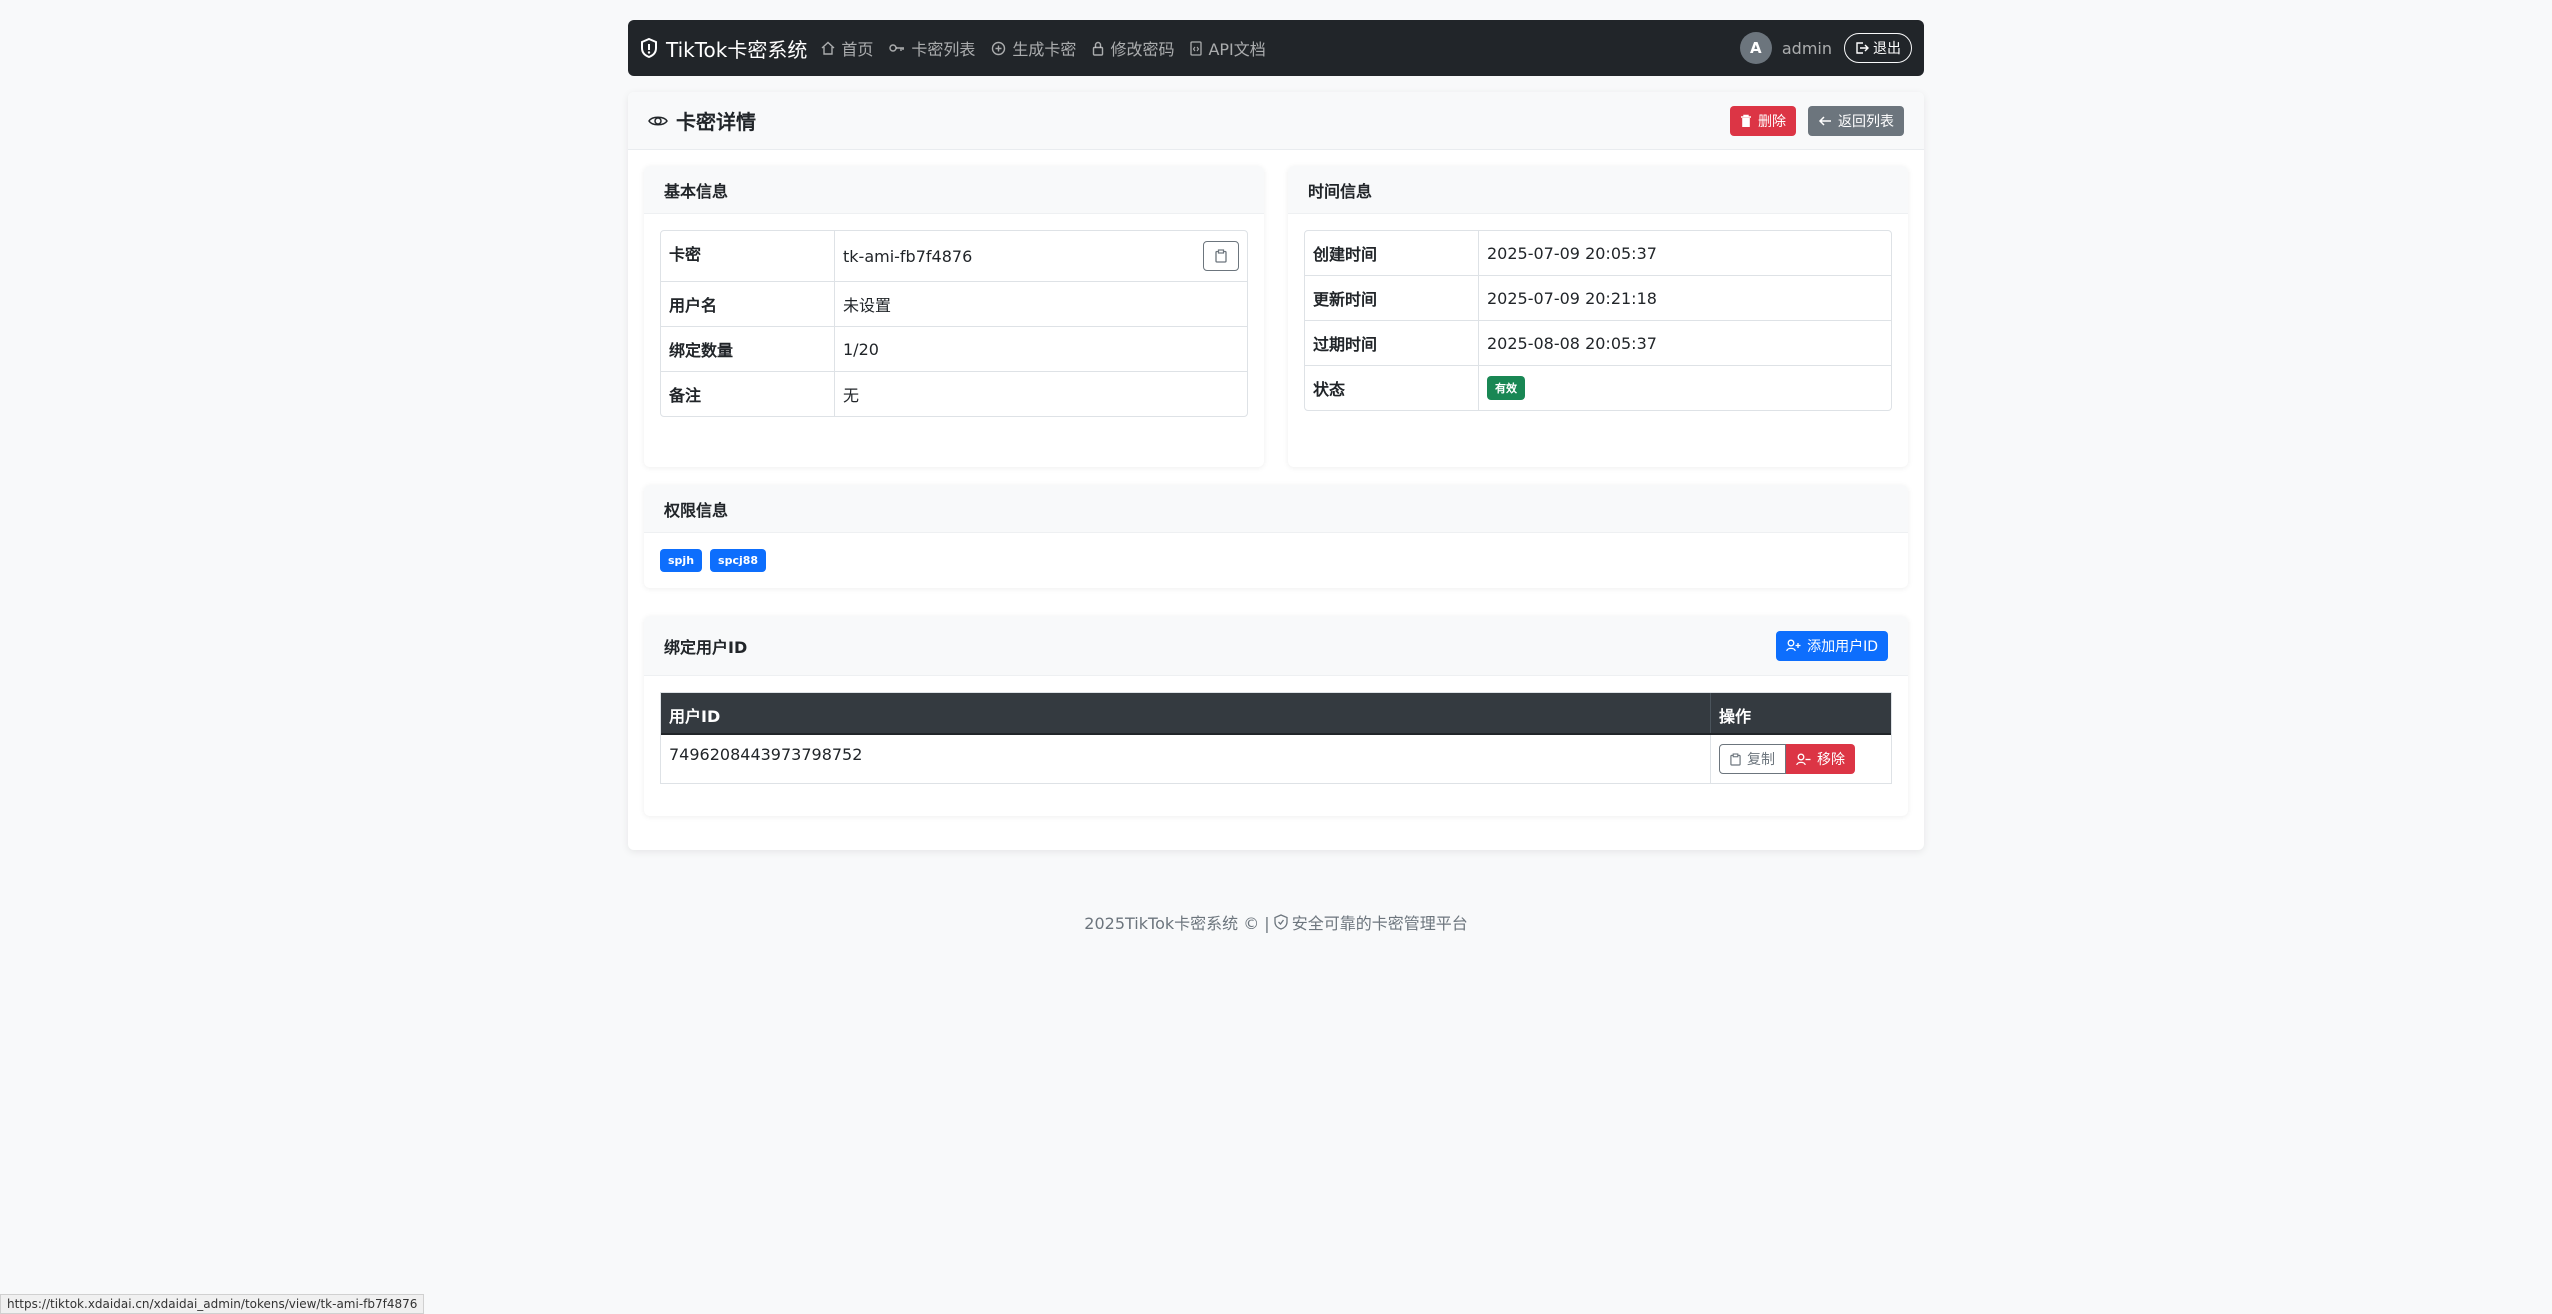  I want to click on column-header-actions: 操作, so click(1735, 716).